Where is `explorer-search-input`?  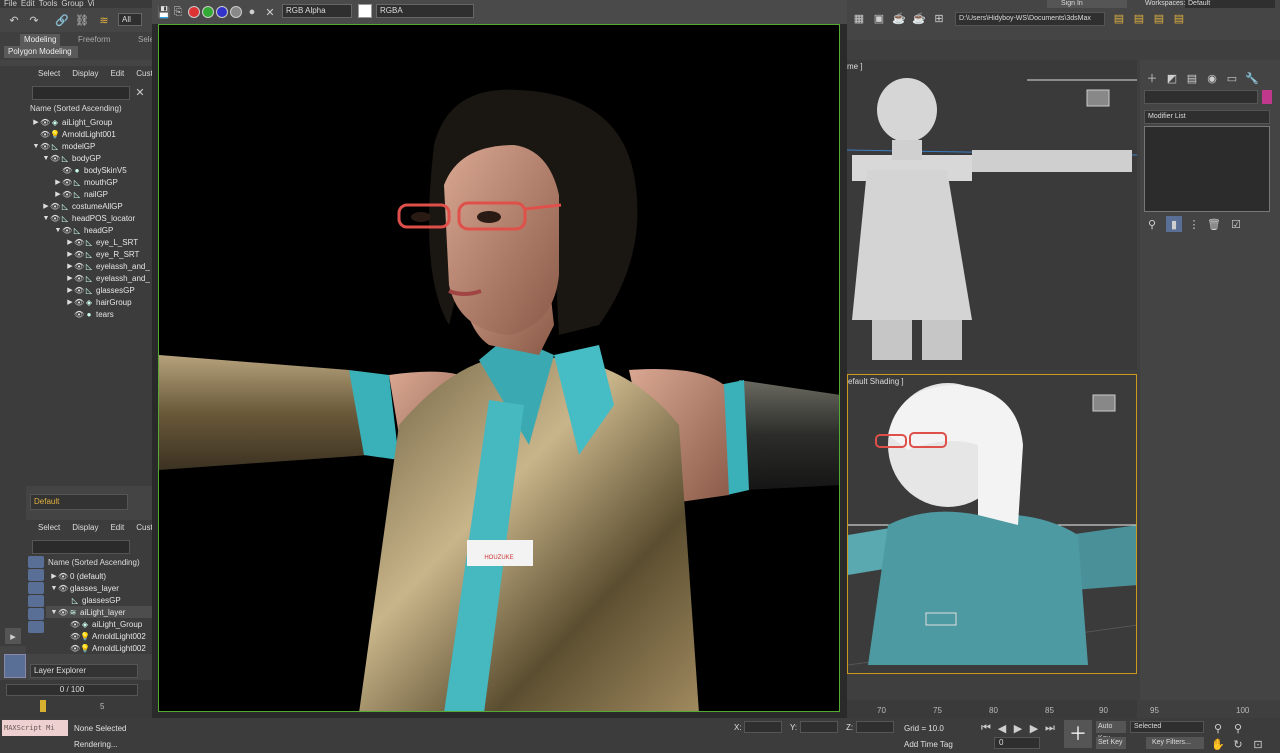 explorer-search-input is located at coordinates (81, 93).